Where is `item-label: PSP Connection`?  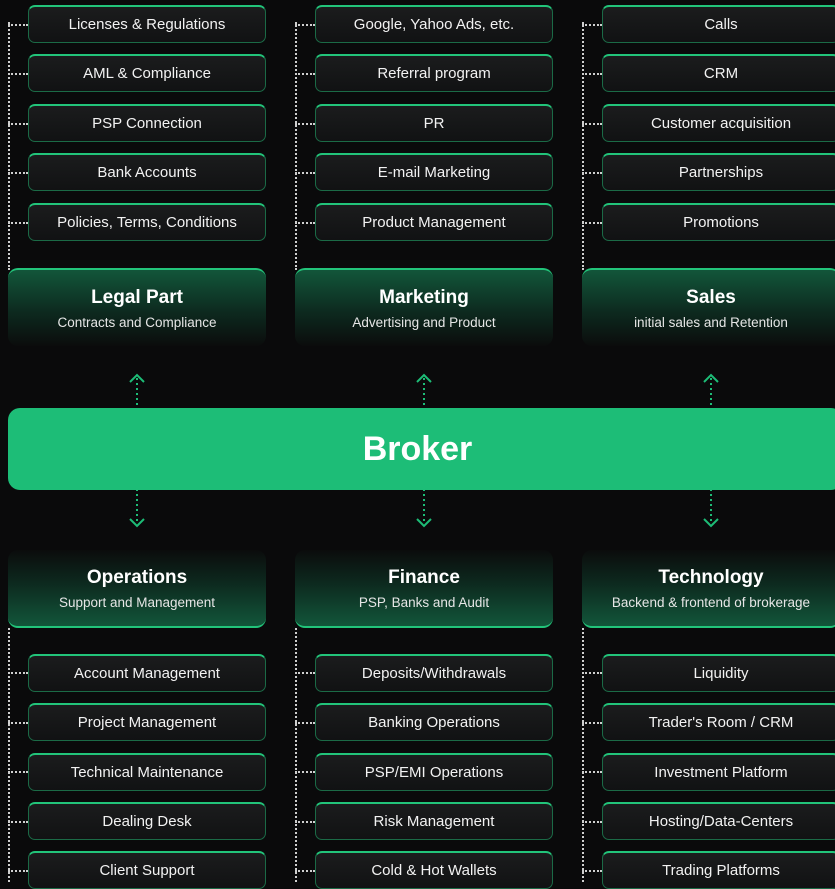 item-label: PSP Connection is located at coordinates (147, 123).